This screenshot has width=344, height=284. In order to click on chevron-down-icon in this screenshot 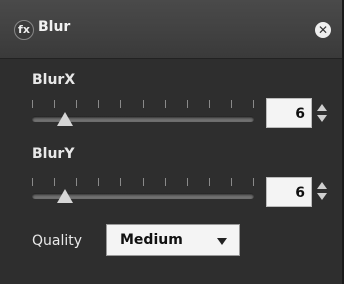, I will do `click(222, 241)`.